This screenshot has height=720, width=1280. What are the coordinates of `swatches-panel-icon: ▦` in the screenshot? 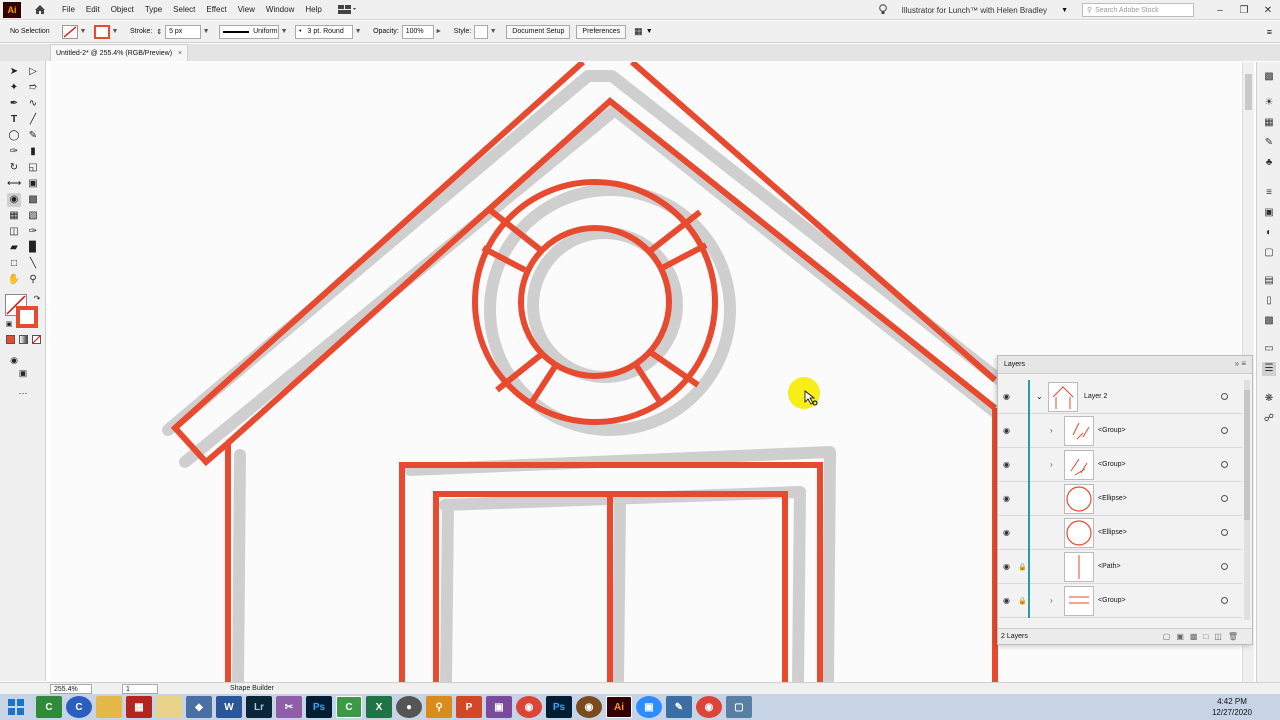 It's located at (1269, 123).